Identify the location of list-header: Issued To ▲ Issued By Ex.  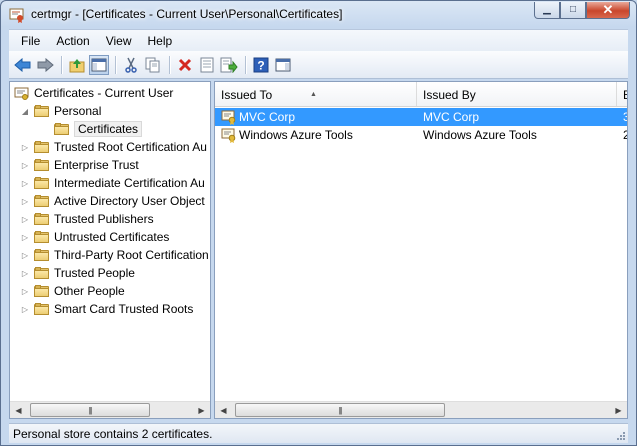
(421, 94).